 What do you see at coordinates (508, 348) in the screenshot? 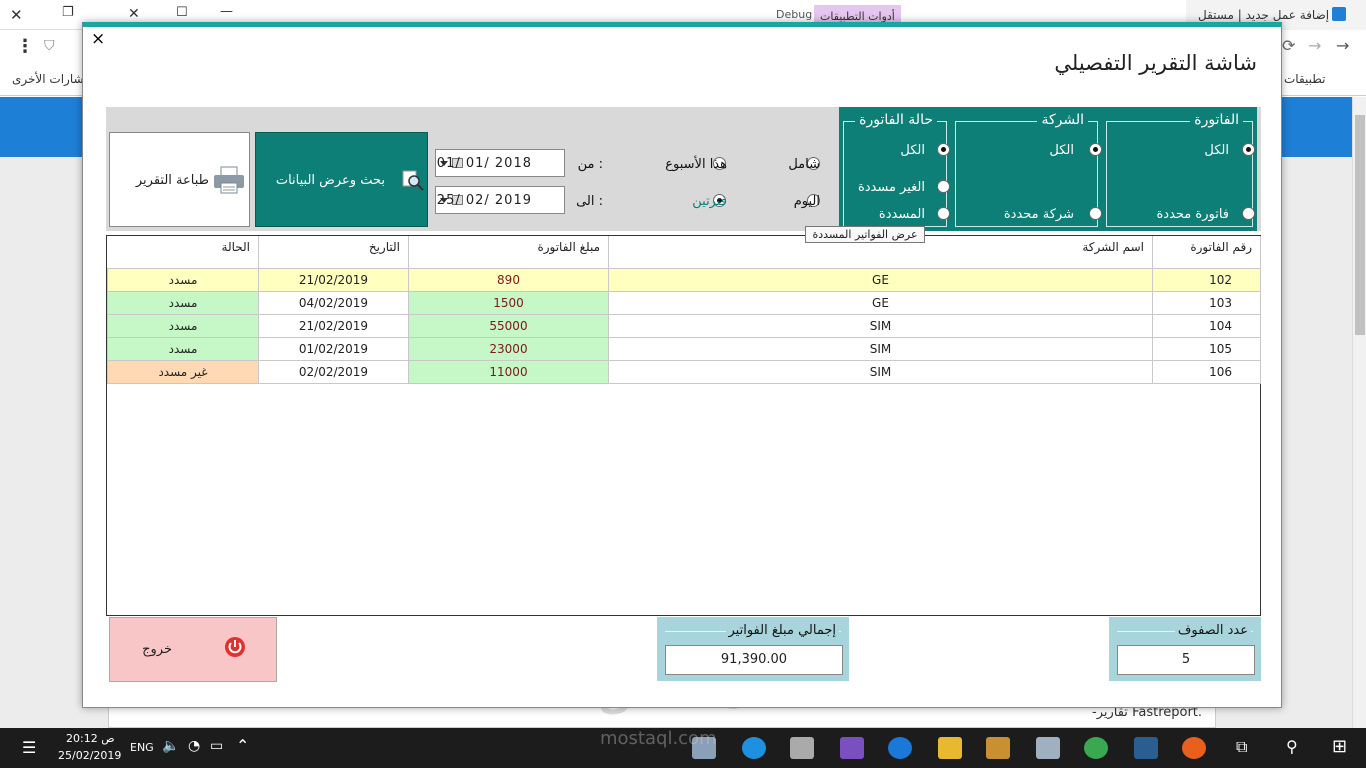
I see `cell-amount: 23000` at bounding box center [508, 348].